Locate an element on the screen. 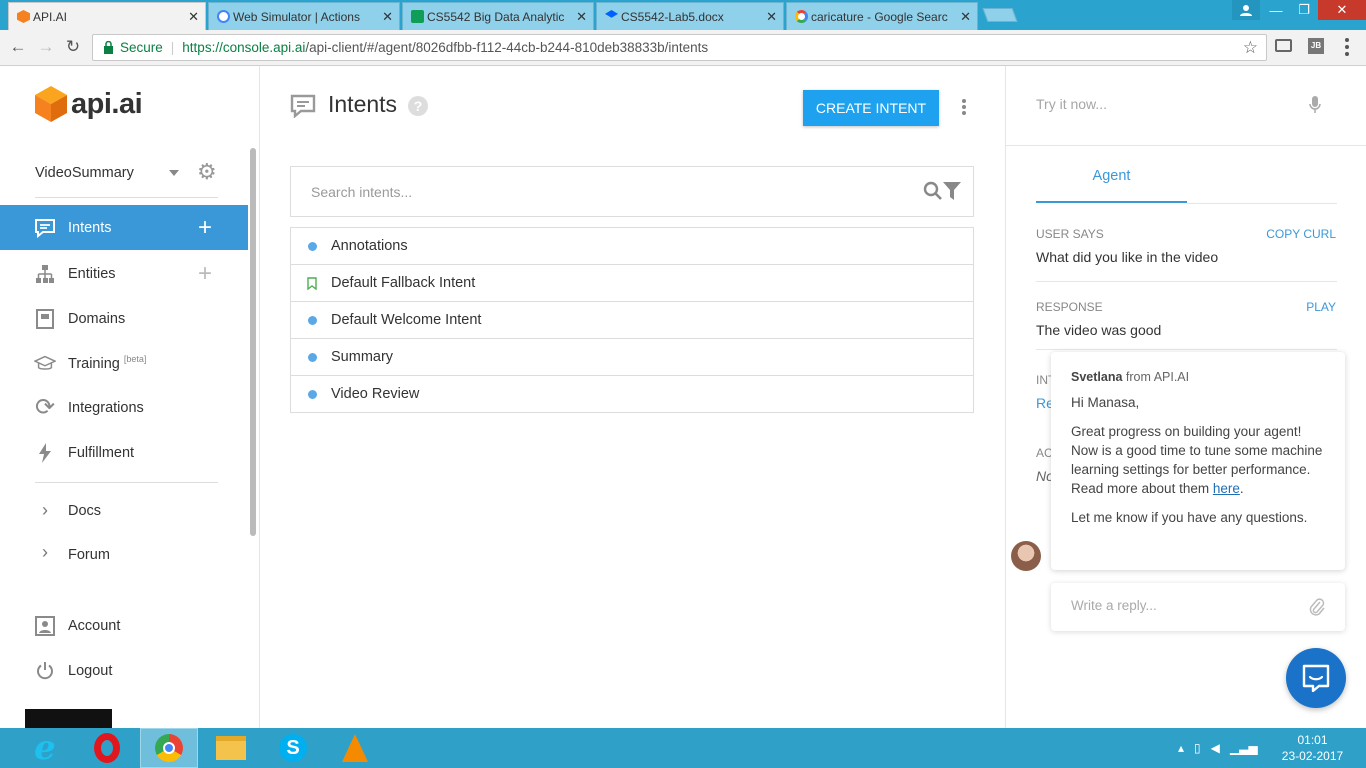  add-intent-icon: + is located at coordinates (205, 227).